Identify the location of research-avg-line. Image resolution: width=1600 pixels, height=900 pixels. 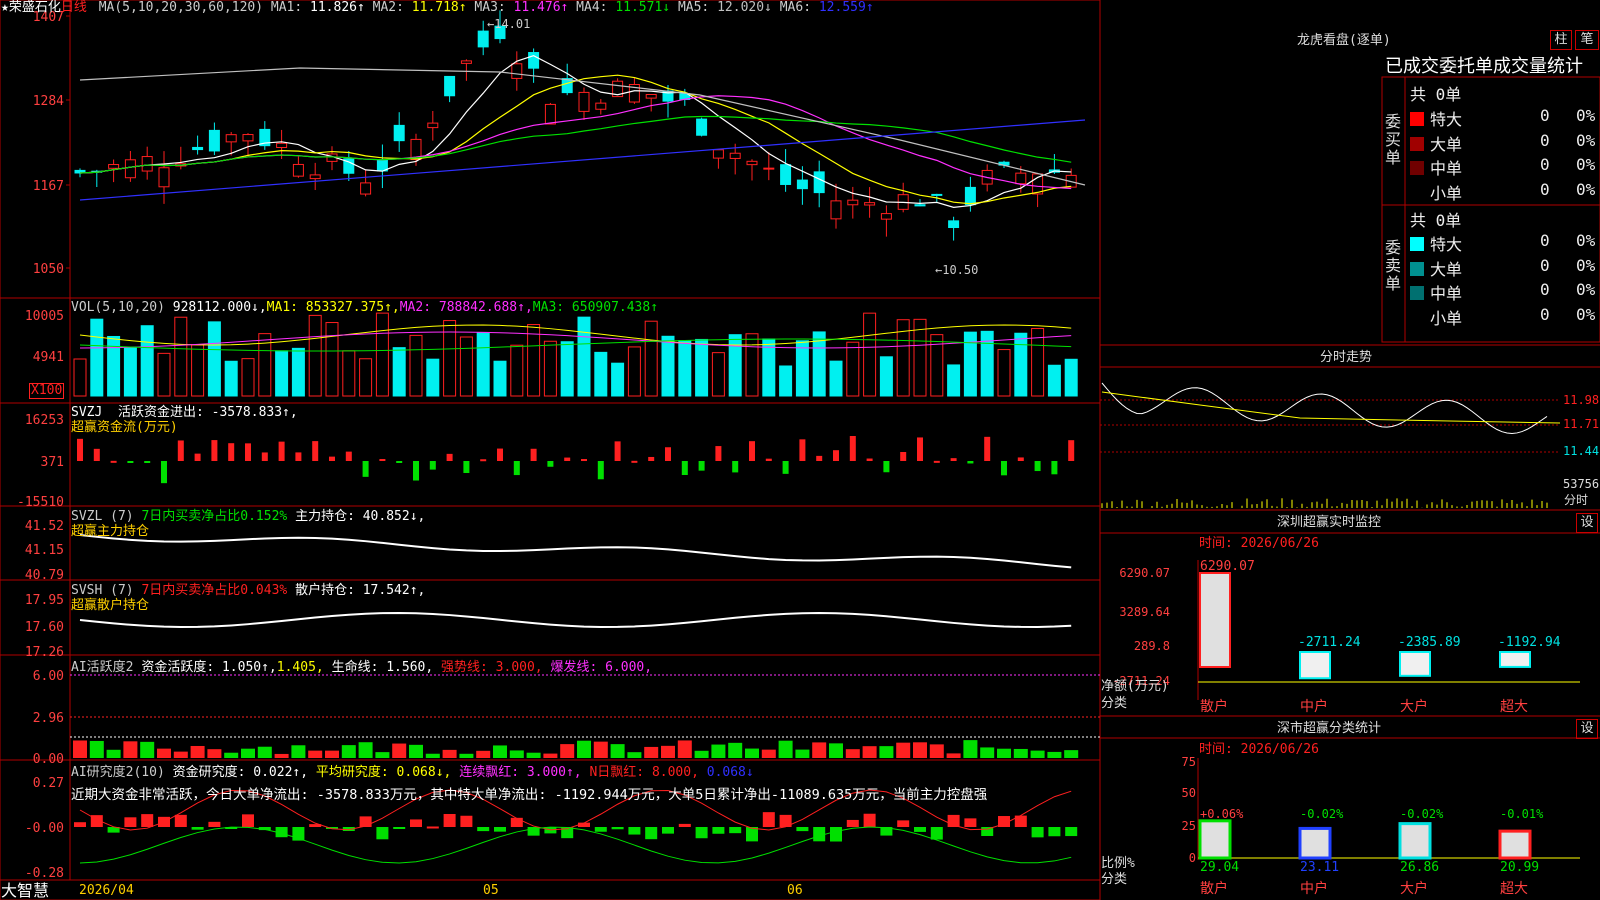
(575, 845).